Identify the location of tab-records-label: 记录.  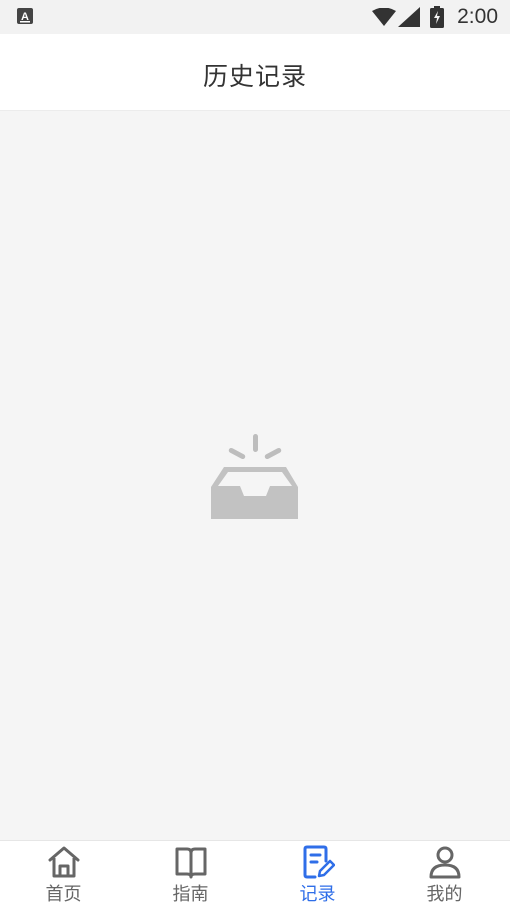
(317, 894).